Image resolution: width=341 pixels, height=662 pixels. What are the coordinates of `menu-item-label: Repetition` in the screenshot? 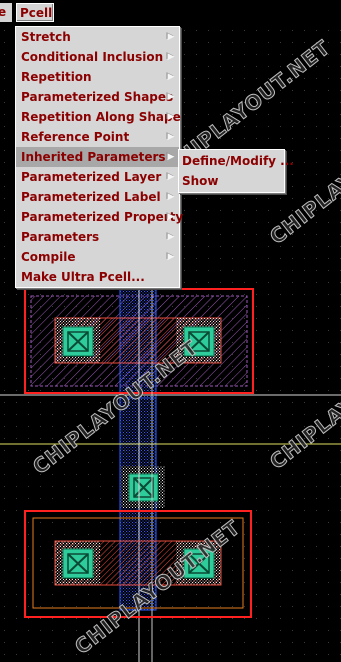 It's located at (56, 77).